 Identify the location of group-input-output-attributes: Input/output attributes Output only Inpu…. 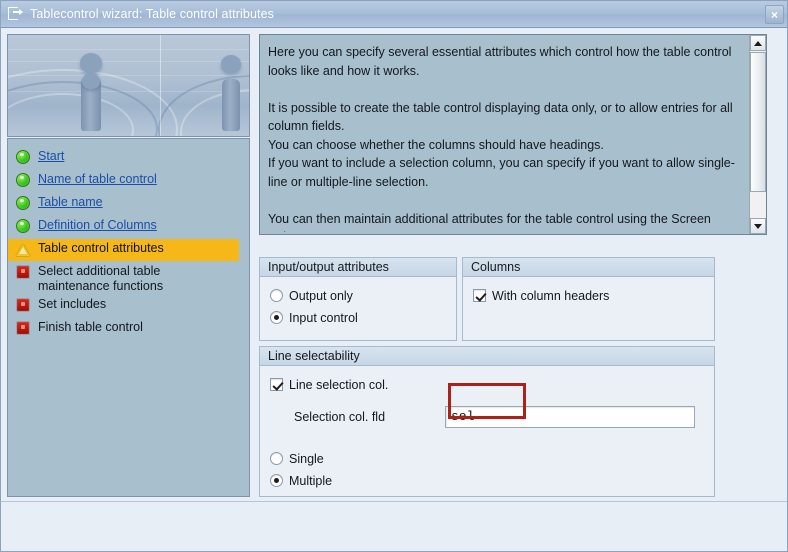
(358, 299).